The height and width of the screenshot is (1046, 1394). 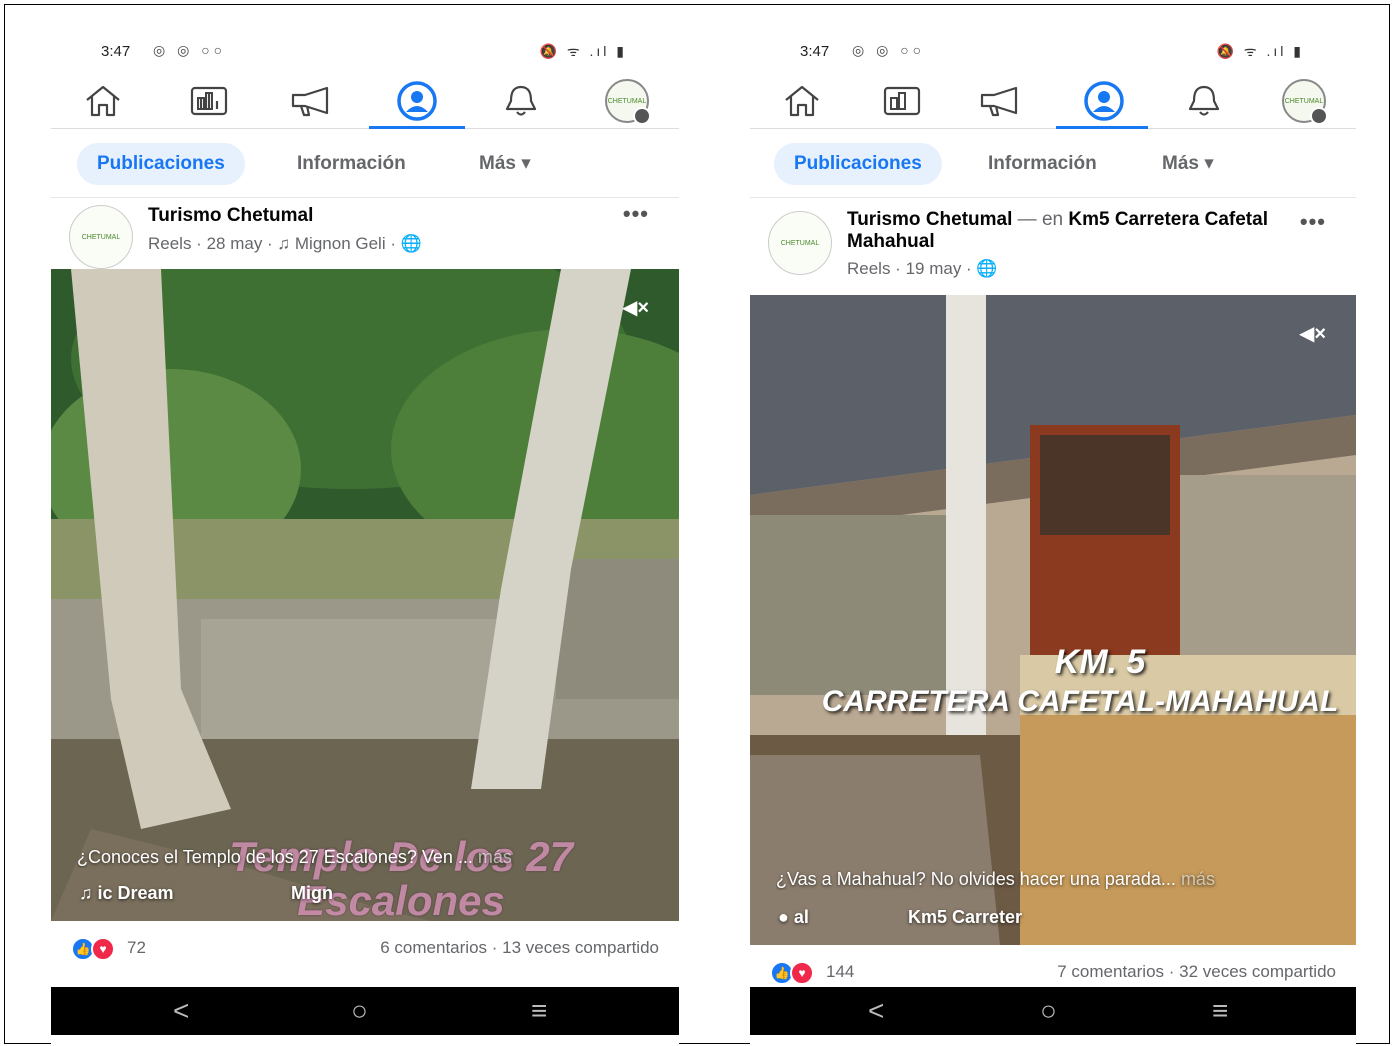 What do you see at coordinates (312, 893) in the screenshot?
I see `artist-label: Mign` at bounding box center [312, 893].